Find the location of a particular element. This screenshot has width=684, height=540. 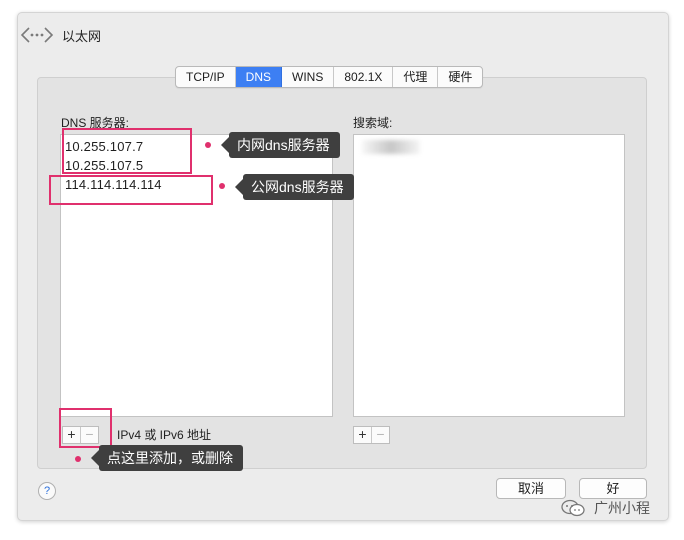

title-bar: 以太网 is located at coordinates (60, 35).